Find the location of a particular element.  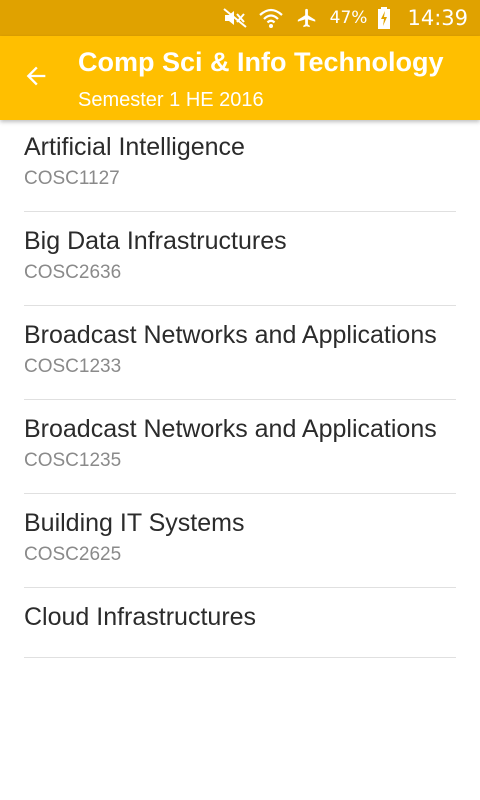

course-code: COSC2636 is located at coordinates (73, 272).